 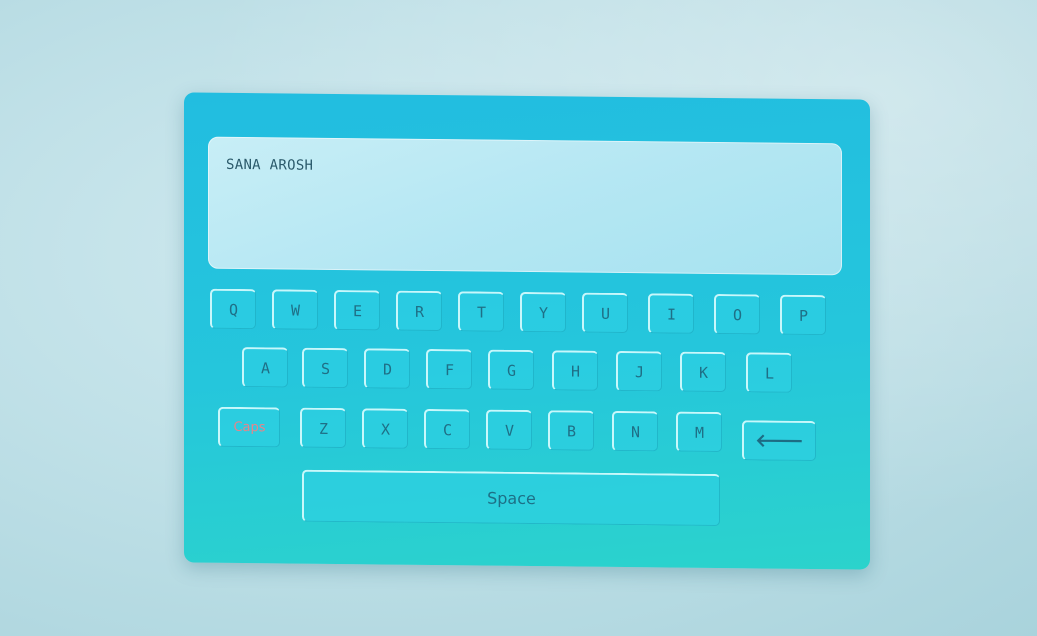 What do you see at coordinates (635, 431) in the screenshot?
I see `key-n: N` at bounding box center [635, 431].